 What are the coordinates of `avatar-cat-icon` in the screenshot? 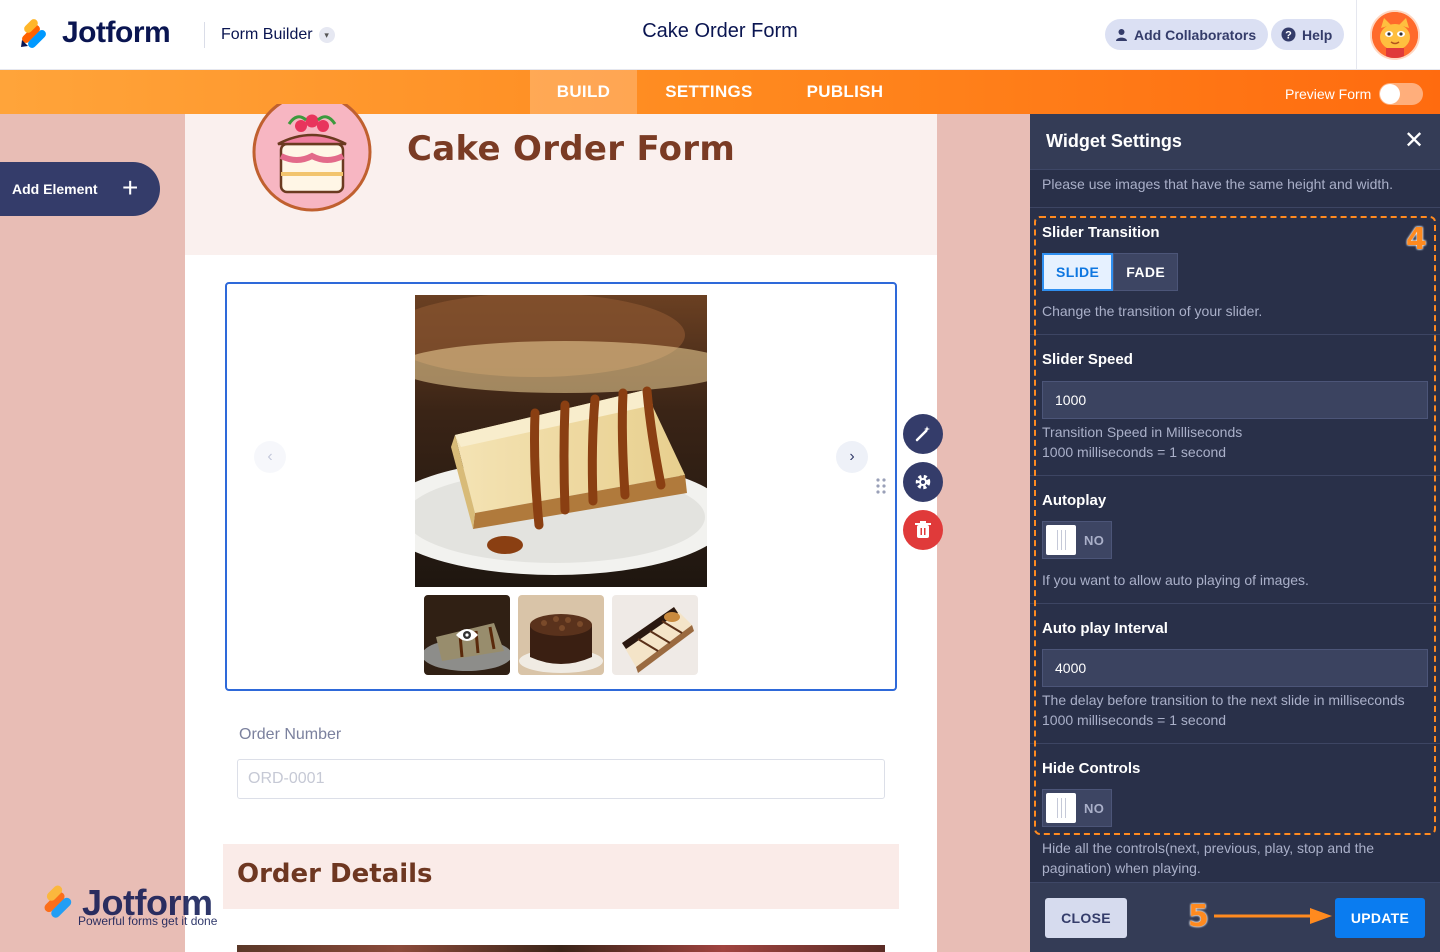 It's located at (1395, 35).